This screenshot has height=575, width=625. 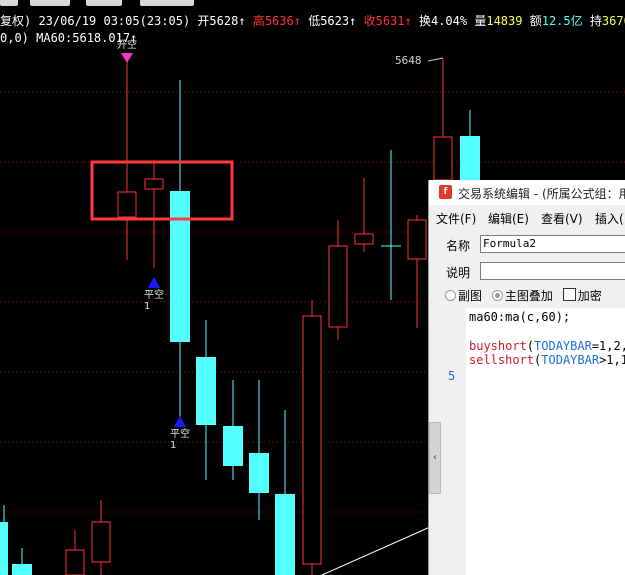 What do you see at coordinates (541, 194) in the screenshot?
I see `dialog-title: 交易系统编辑 - (所属公式组：用` at bounding box center [541, 194].